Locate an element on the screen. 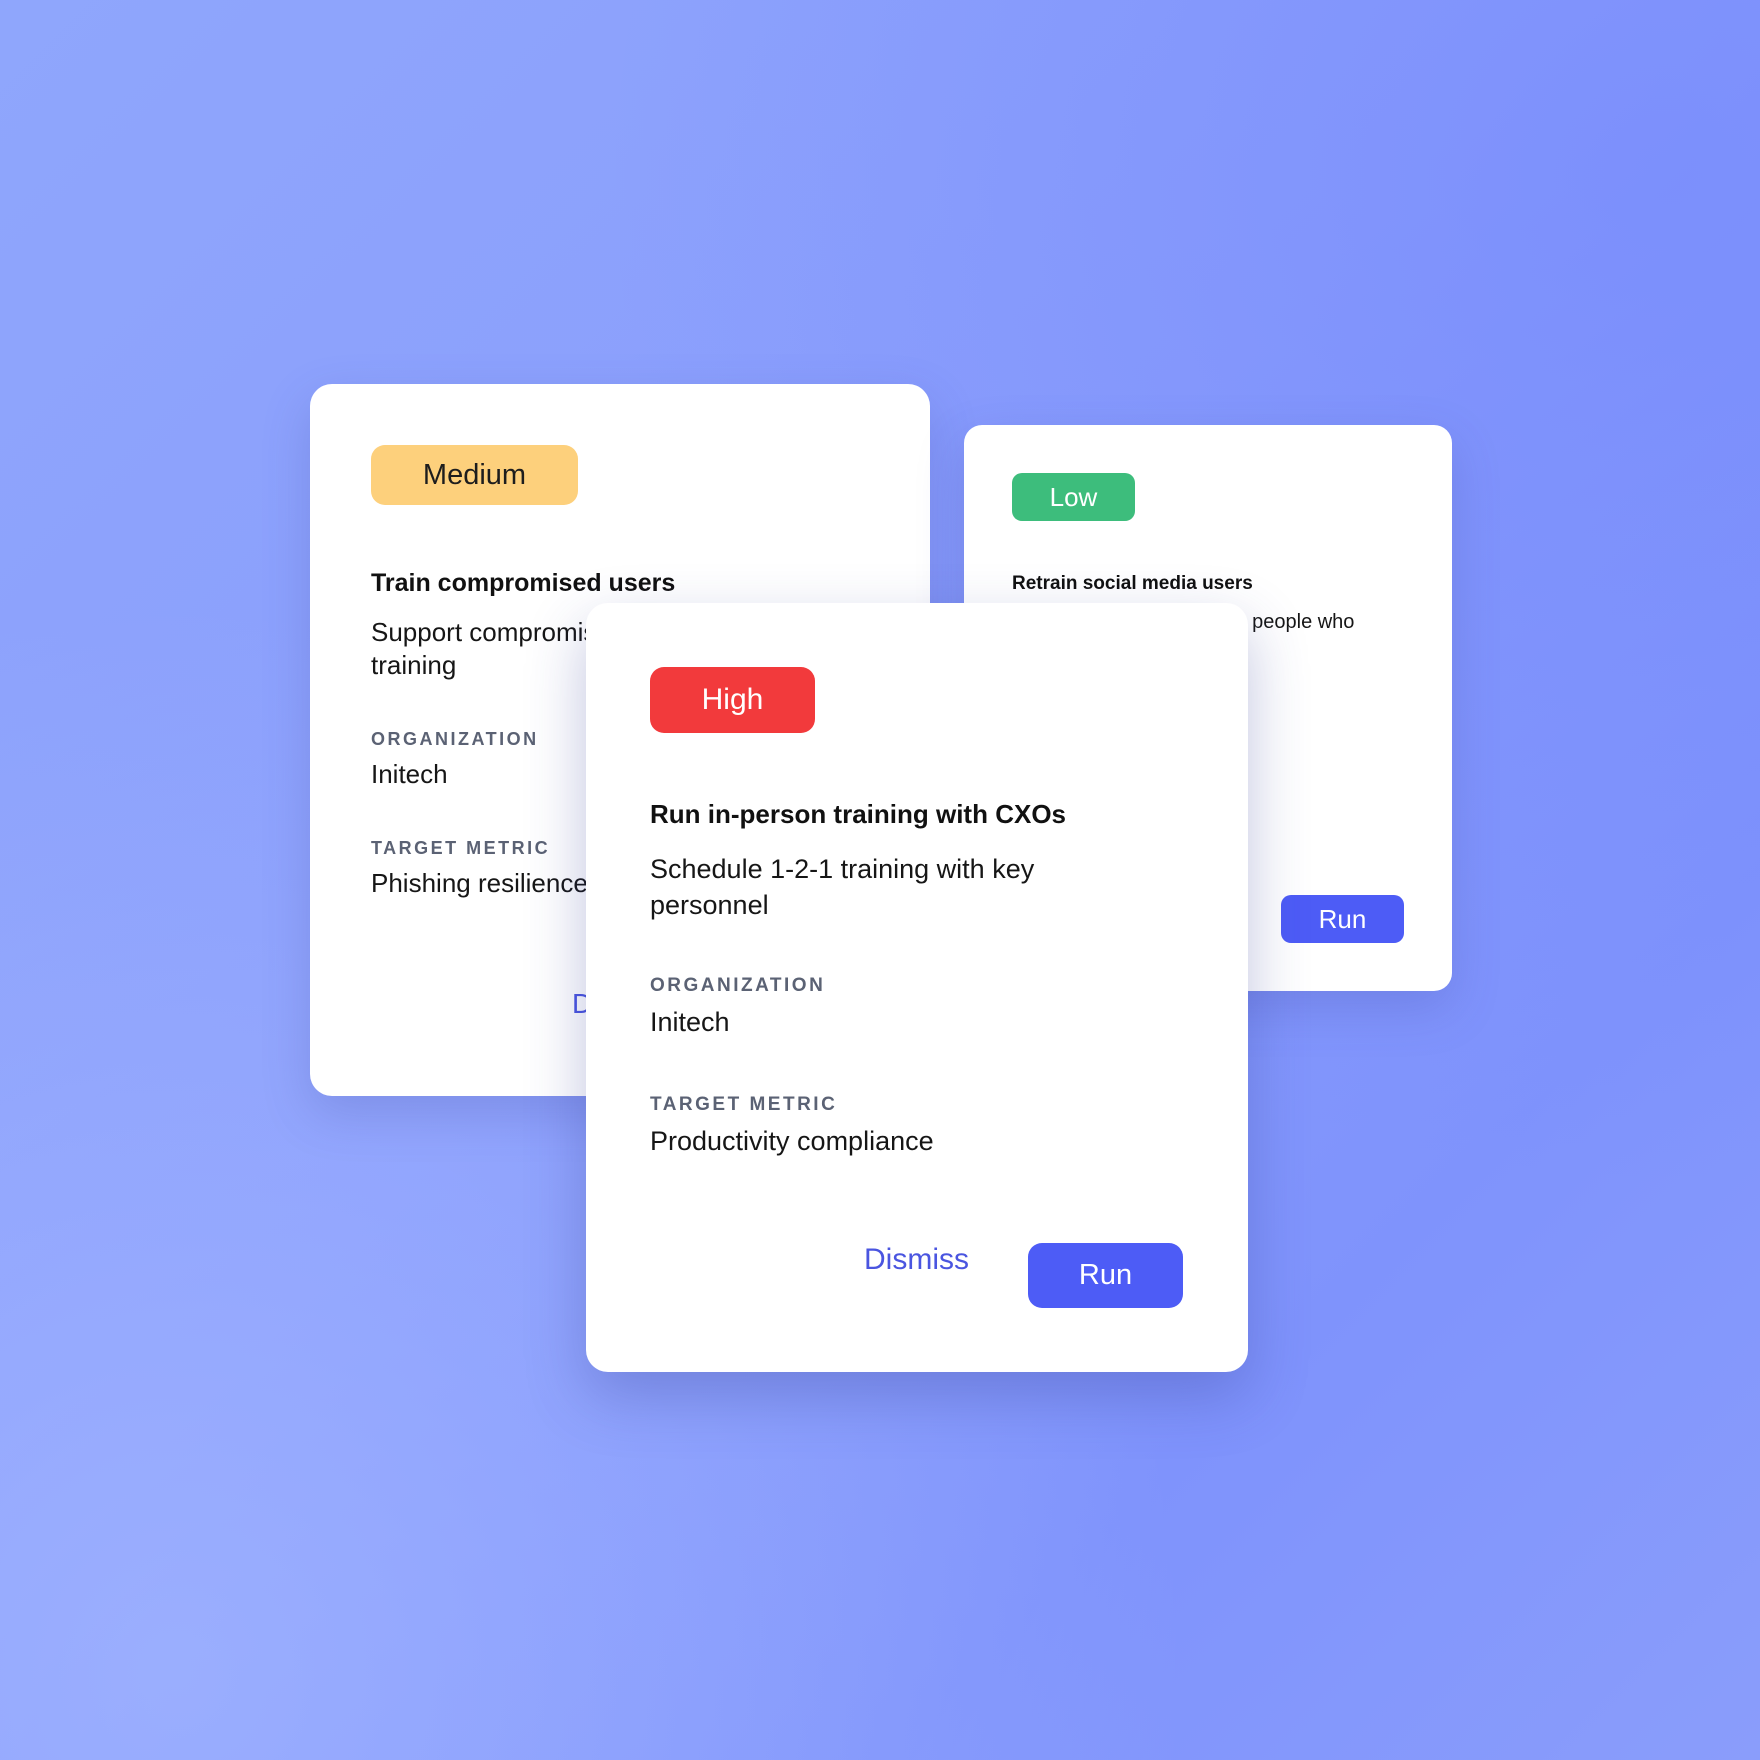 The image size is (1760, 1760). target-metric-value: Phishing resilience is located at coordinates (479, 883).